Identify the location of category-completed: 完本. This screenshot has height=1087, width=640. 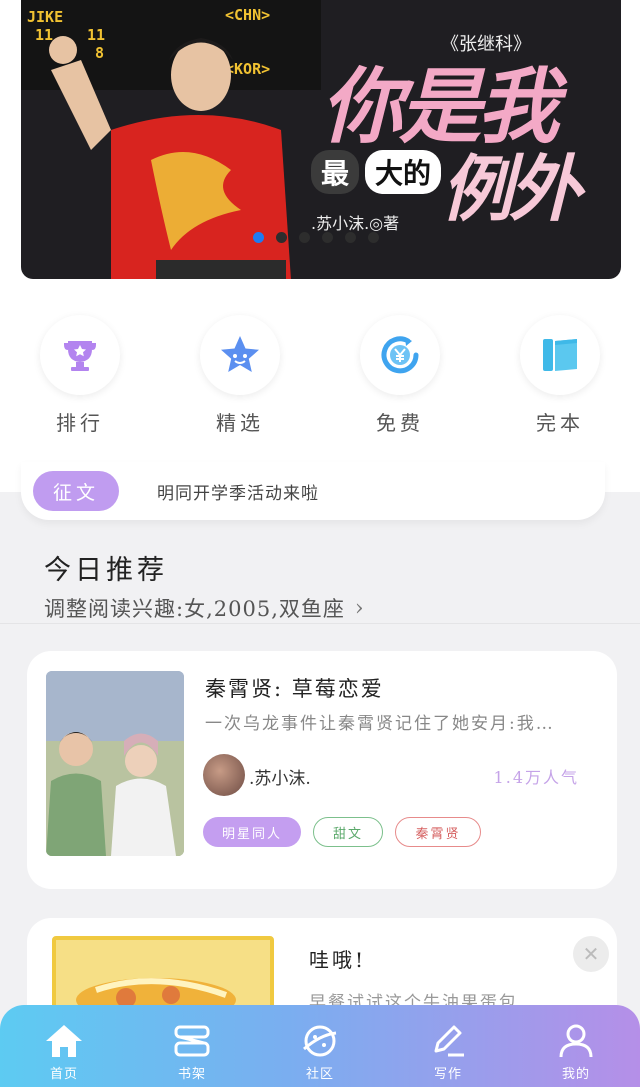
(560, 375).